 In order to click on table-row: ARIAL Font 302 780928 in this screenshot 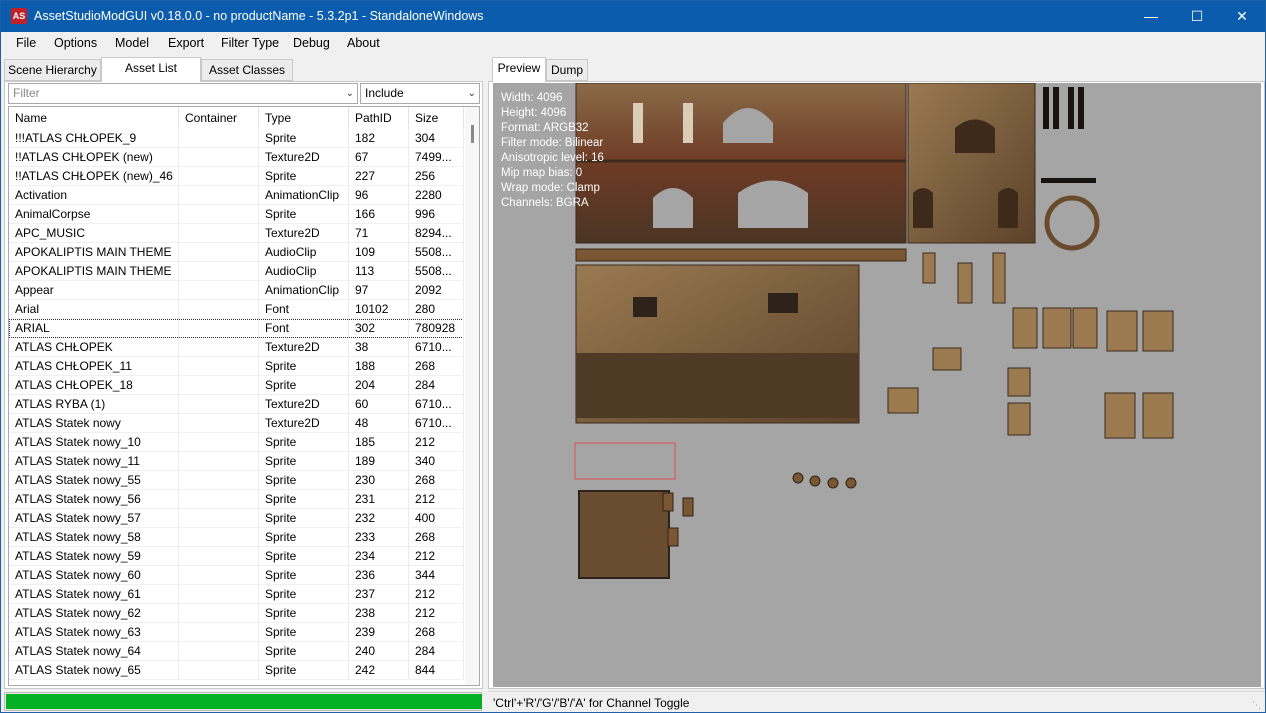, I will do `click(236, 328)`.